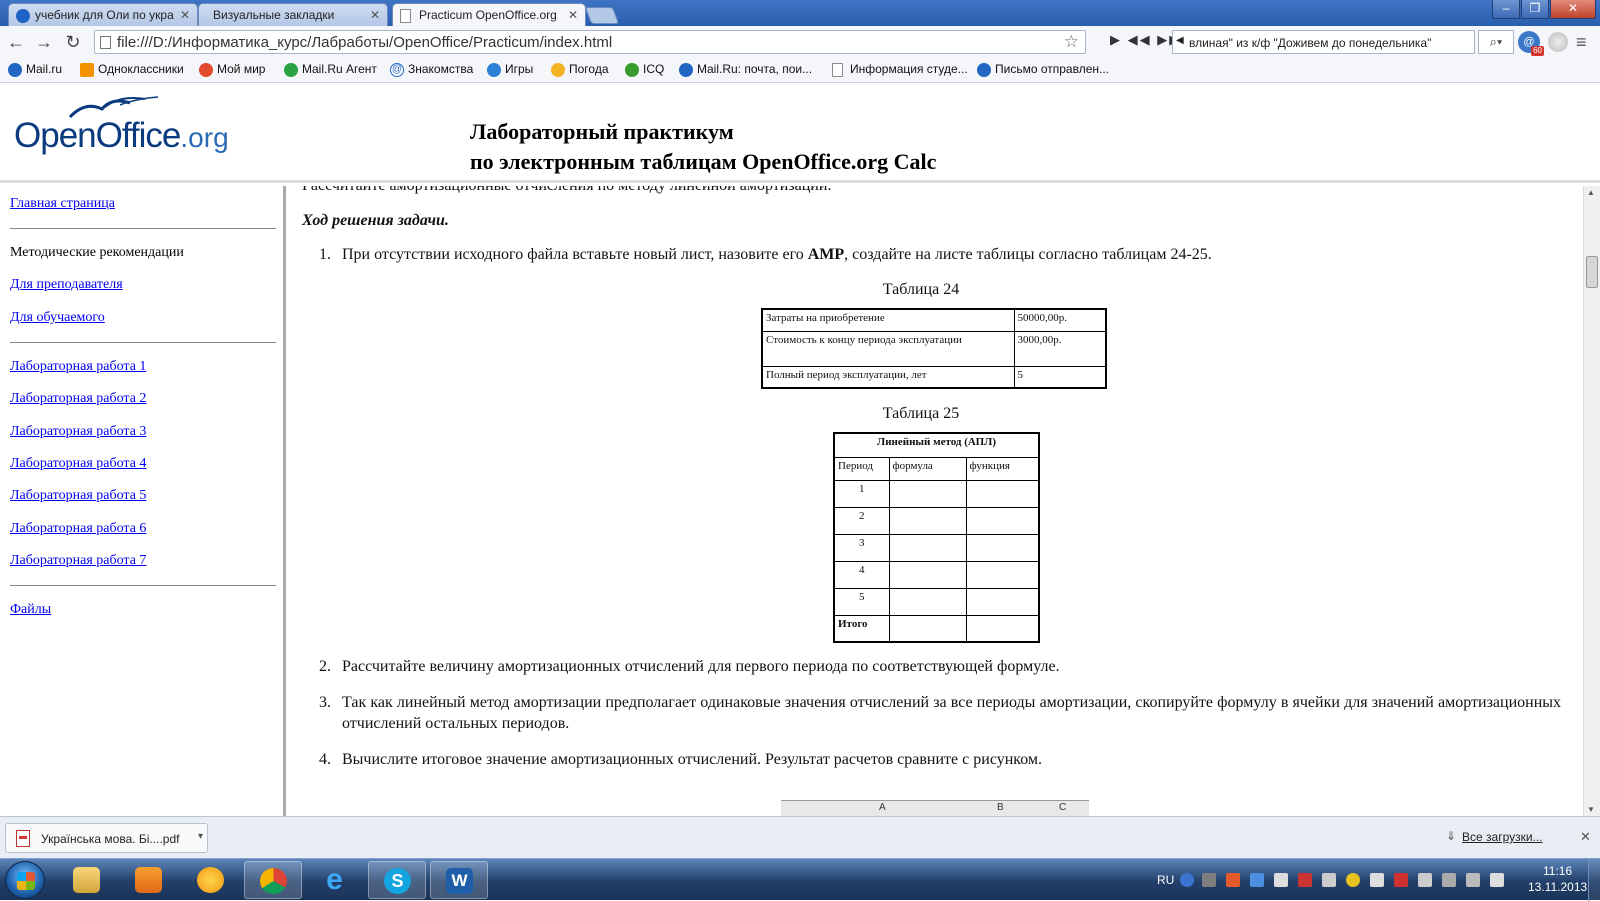 The width and height of the screenshot is (1600, 901). What do you see at coordinates (62, 204) in the screenshot?
I see `sidebar-item-home: Главная страница` at bounding box center [62, 204].